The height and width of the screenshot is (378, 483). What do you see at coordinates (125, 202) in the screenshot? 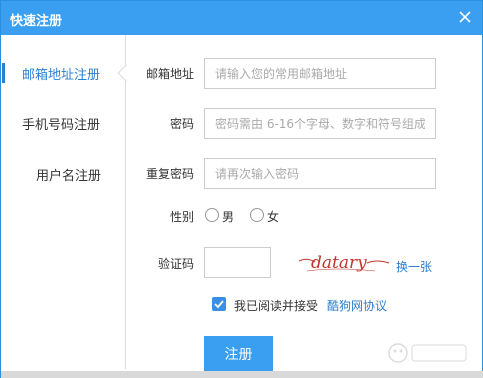
I see `sidebar-divider` at bounding box center [125, 202].